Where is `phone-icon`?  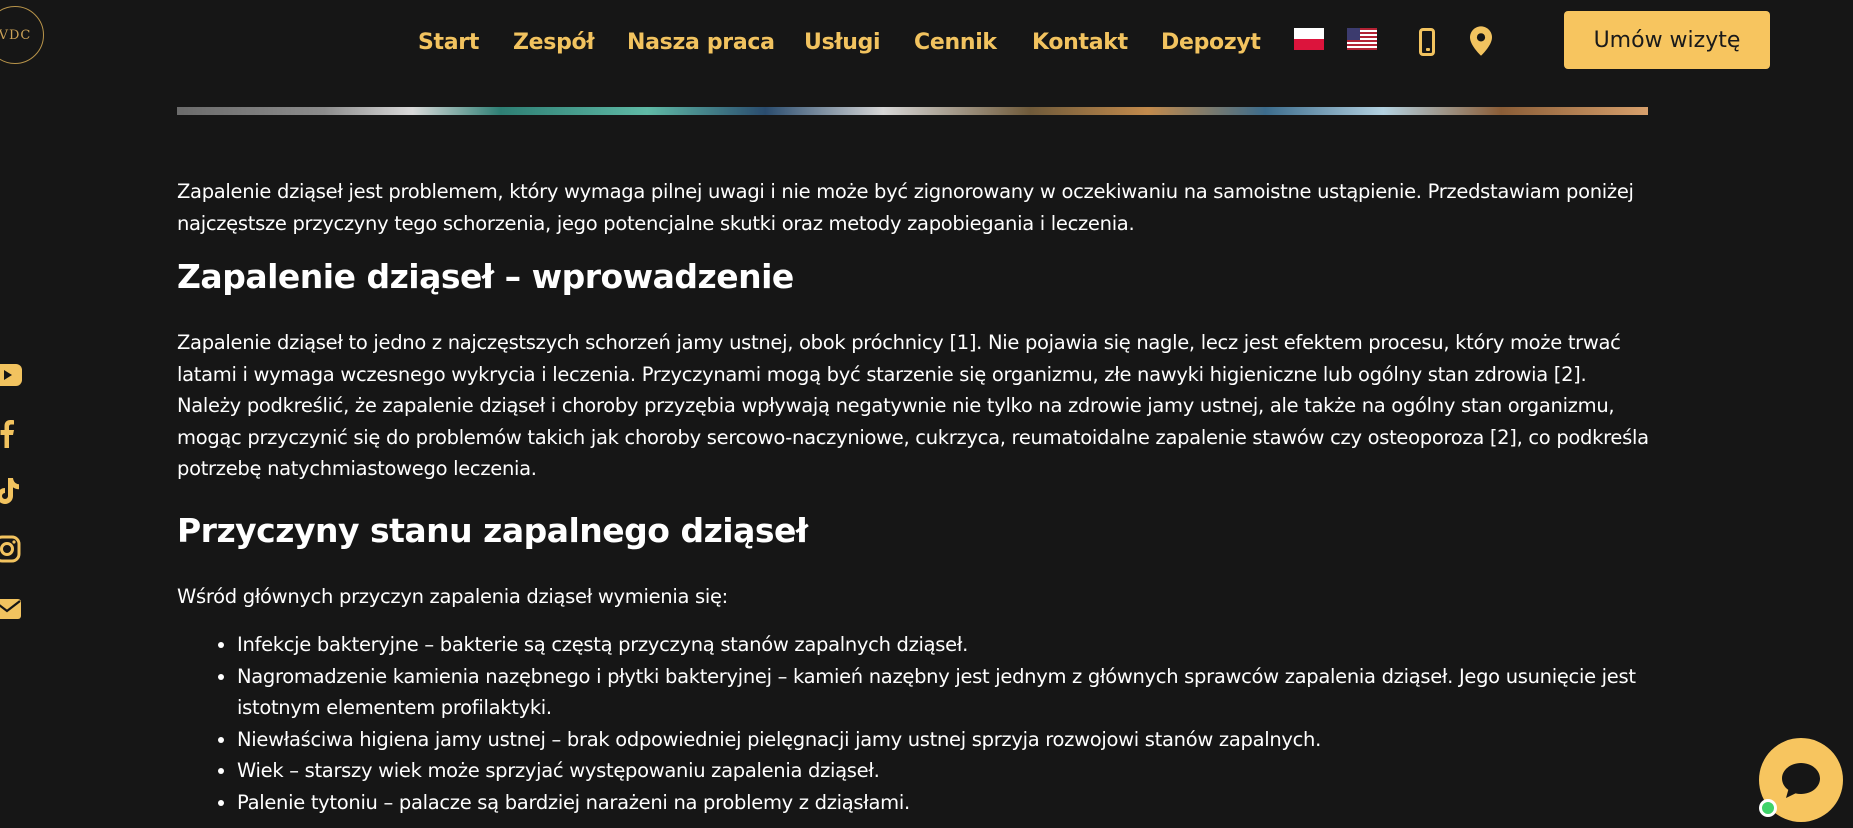 phone-icon is located at coordinates (1427, 42).